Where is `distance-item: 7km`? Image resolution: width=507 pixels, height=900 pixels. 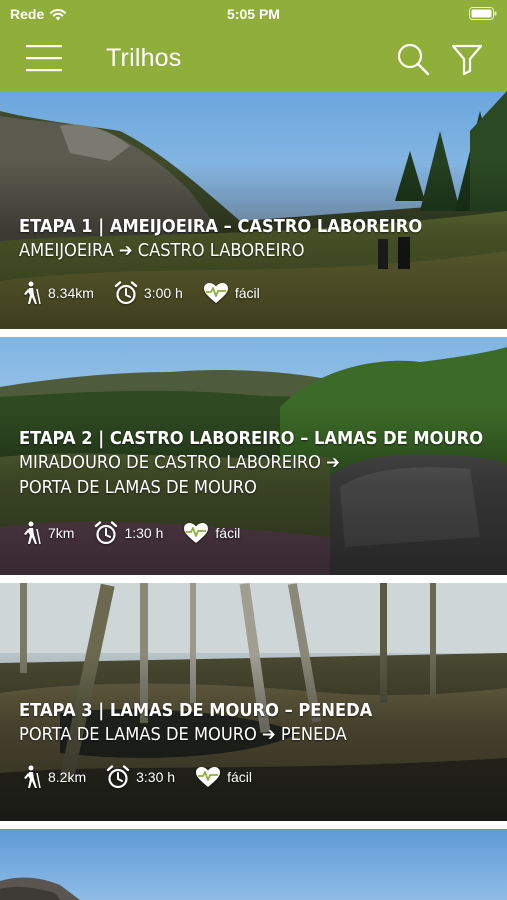
distance-item: 7km is located at coordinates (48, 533).